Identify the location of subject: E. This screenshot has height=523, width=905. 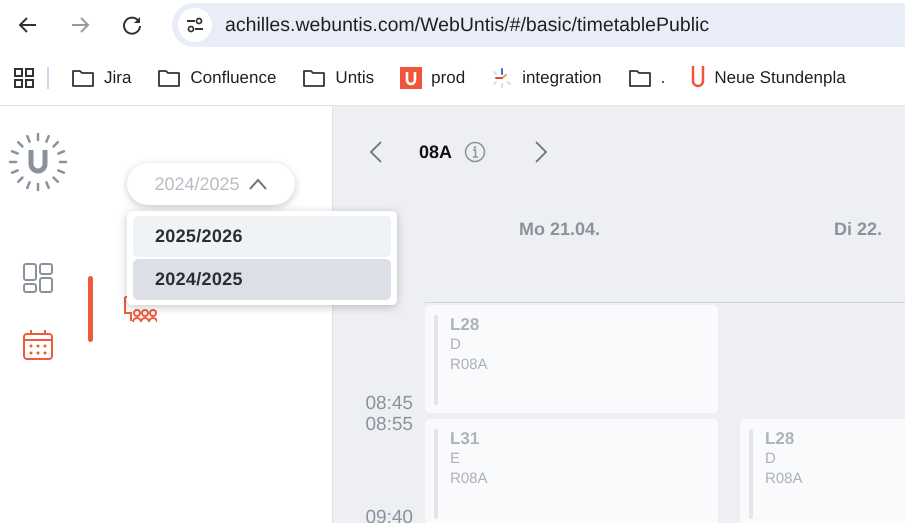
(456, 459).